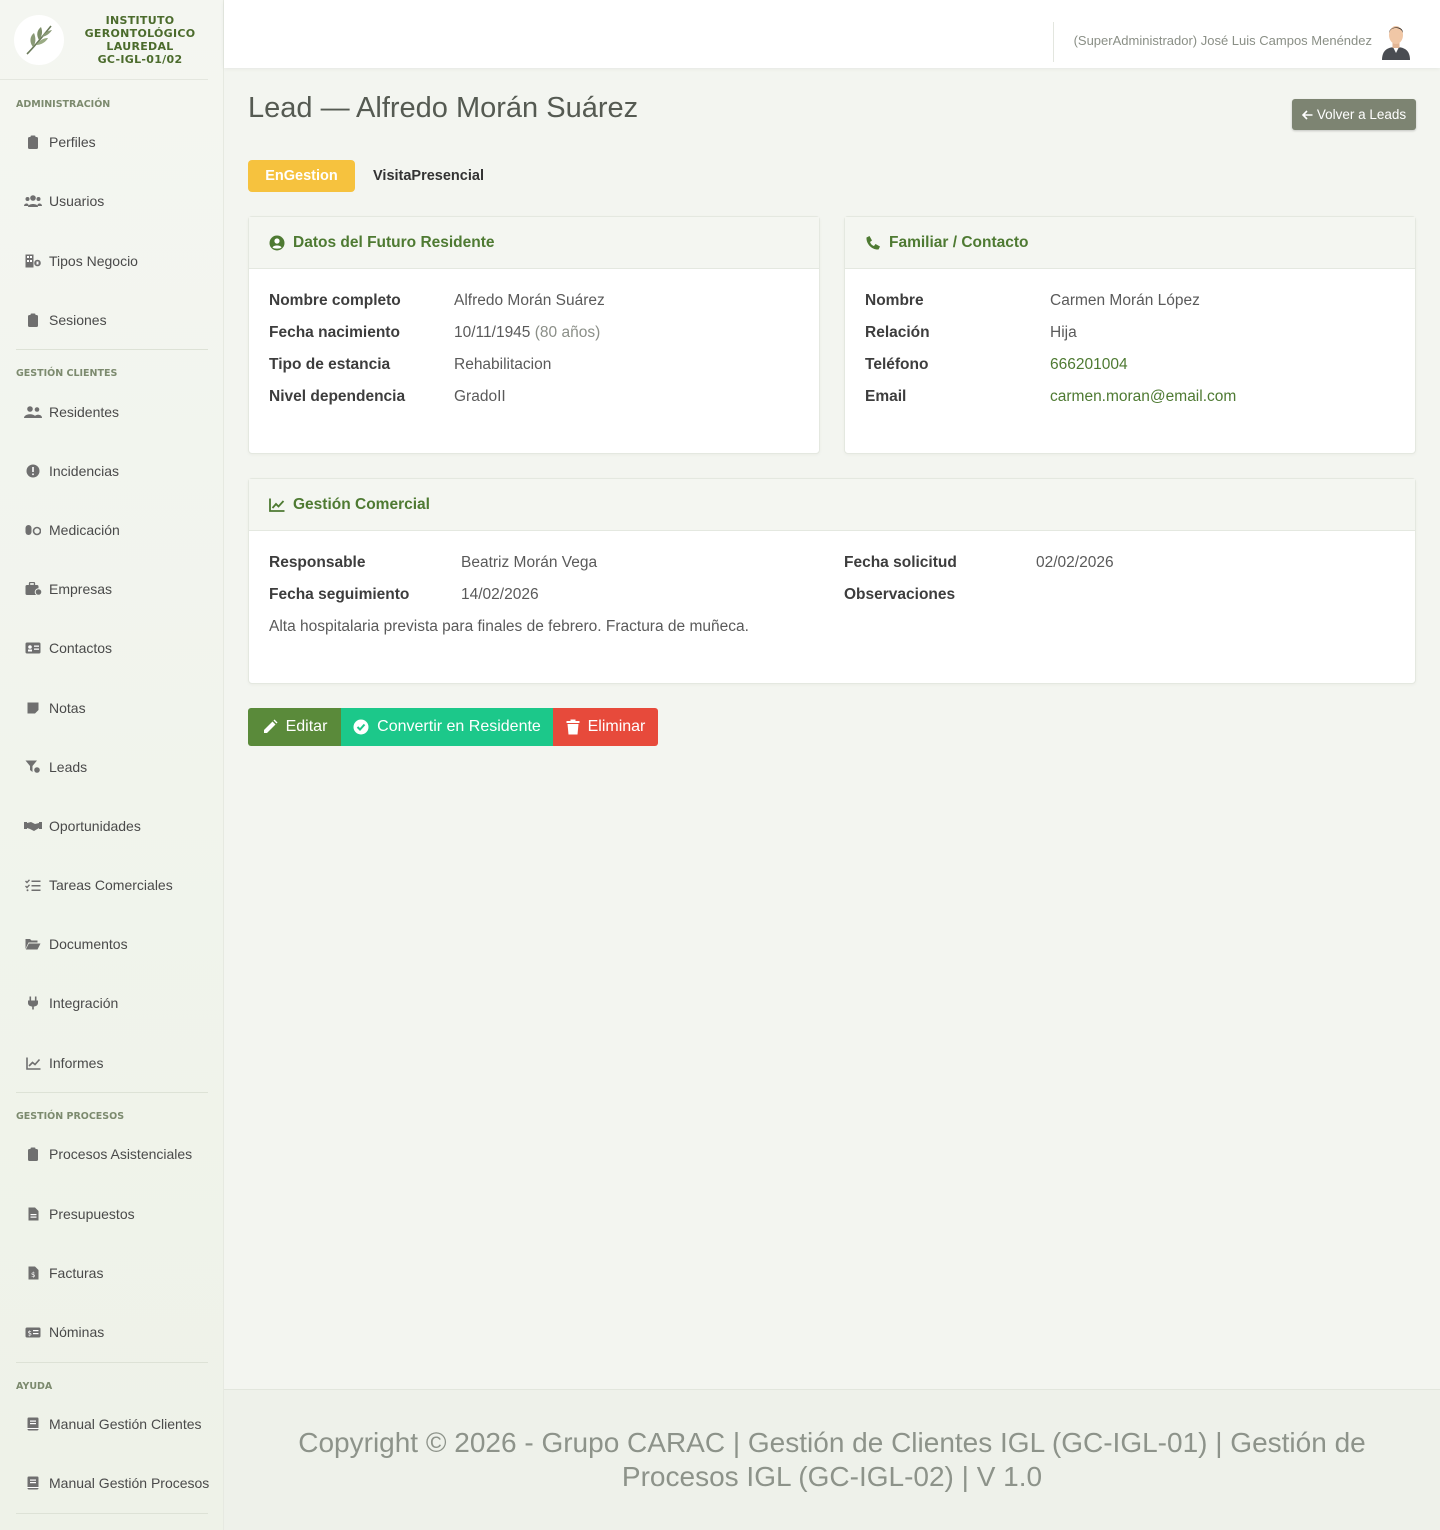 The height and width of the screenshot is (1530, 1440). Describe the element at coordinates (76, 1063) in the screenshot. I see `sidebar-item-label: Informes` at that location.